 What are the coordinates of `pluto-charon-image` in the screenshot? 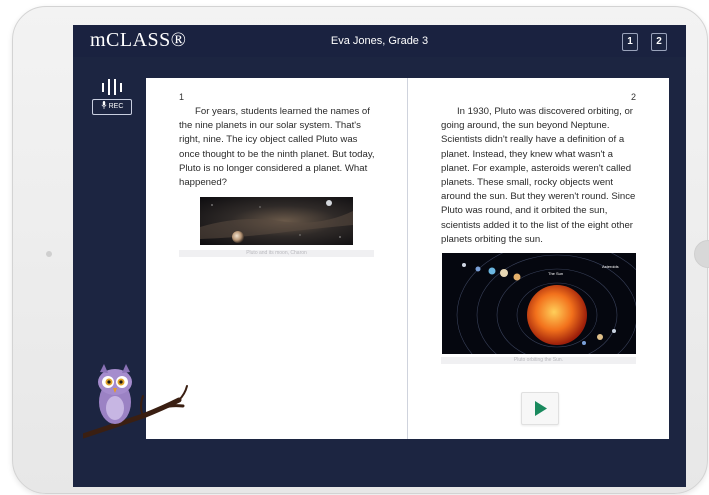 It's located at (276, 221).